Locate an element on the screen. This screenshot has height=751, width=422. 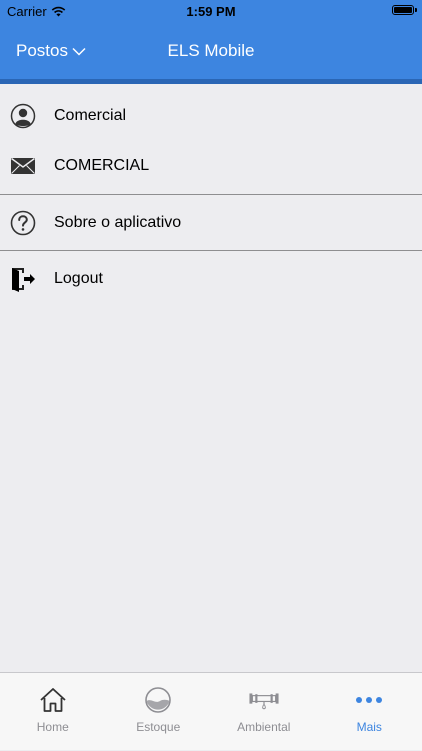
status-time: 1:59 PM is located at coordinates (211, 11).